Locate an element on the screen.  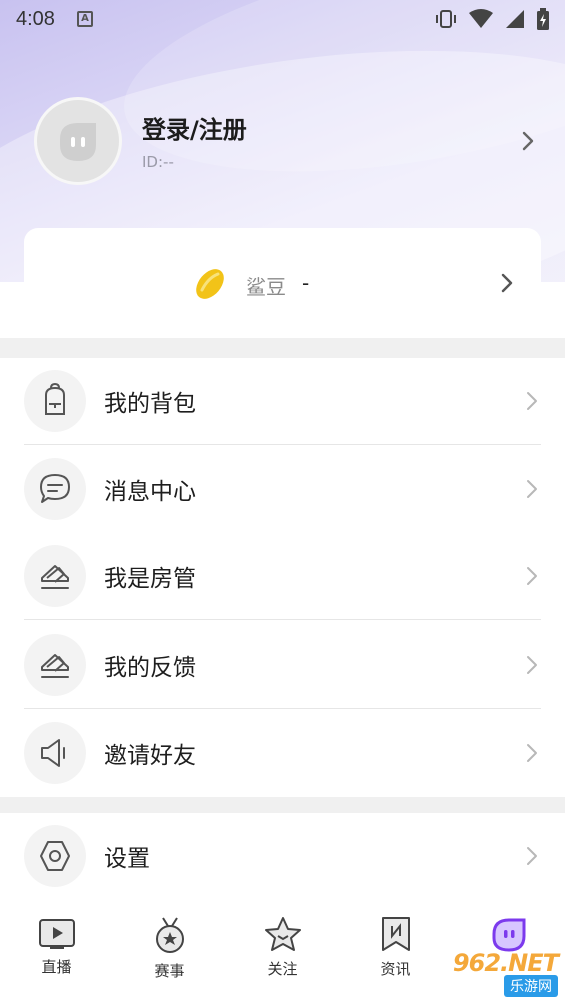
user-id: ID:-- is located at coordinates (158, 162).